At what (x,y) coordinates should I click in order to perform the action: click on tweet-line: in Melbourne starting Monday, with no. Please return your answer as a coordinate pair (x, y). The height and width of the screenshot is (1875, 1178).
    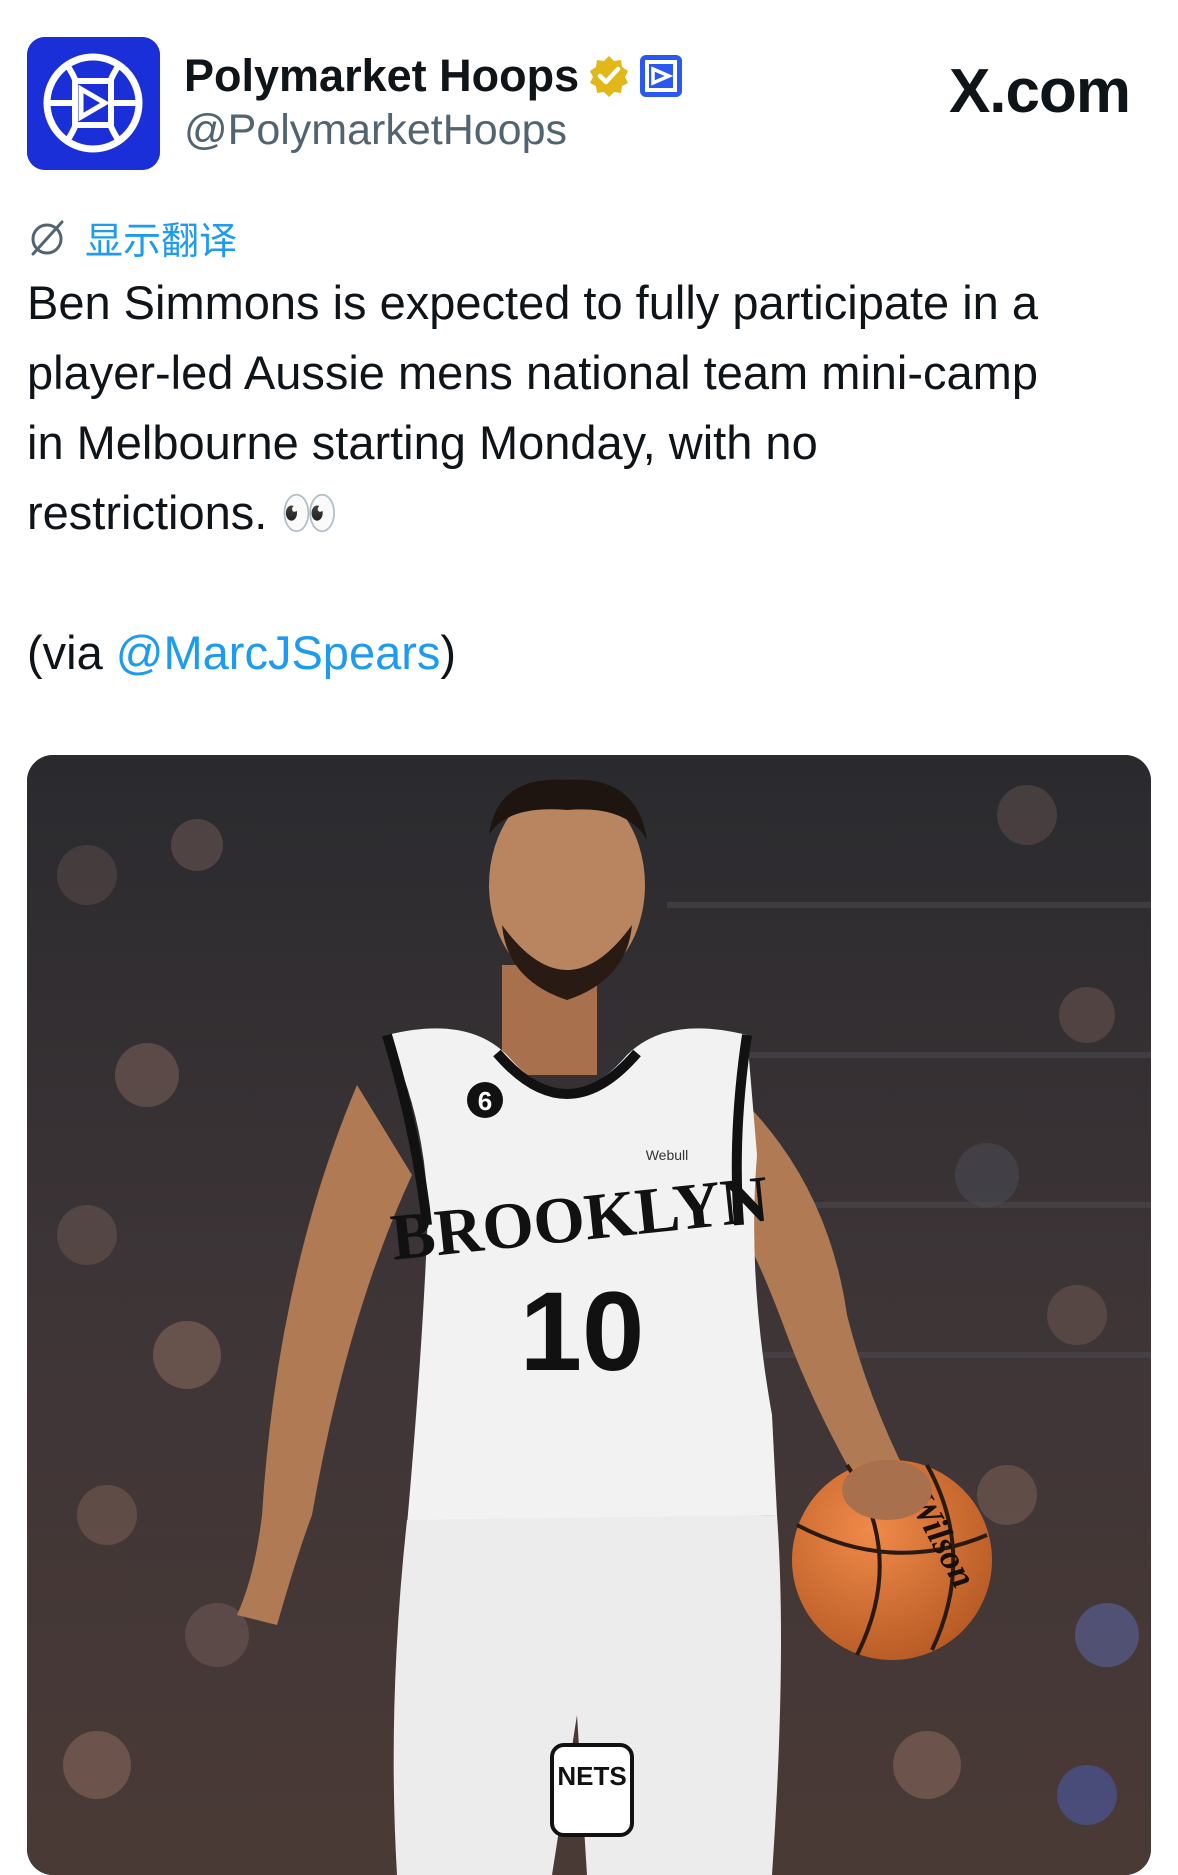
    Looking at the image, I should click on (422, 442).